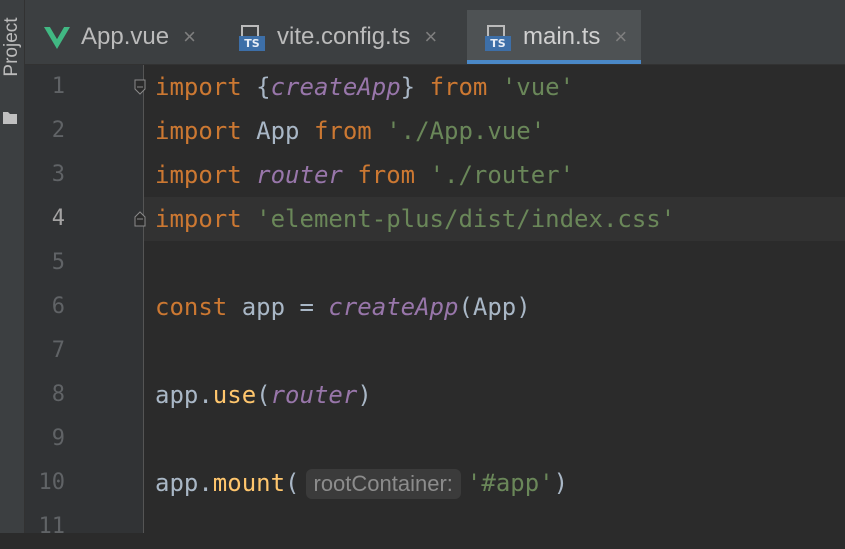  I want to click on tab-app-vue: App.vue ×, so click(119, 36).